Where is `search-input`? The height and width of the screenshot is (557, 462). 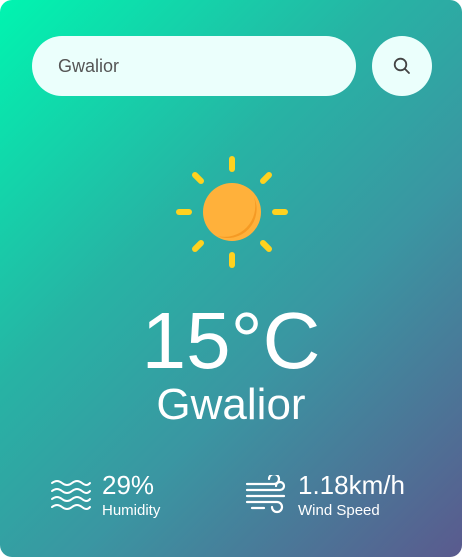 search-input is located at coordinates (194, 66).